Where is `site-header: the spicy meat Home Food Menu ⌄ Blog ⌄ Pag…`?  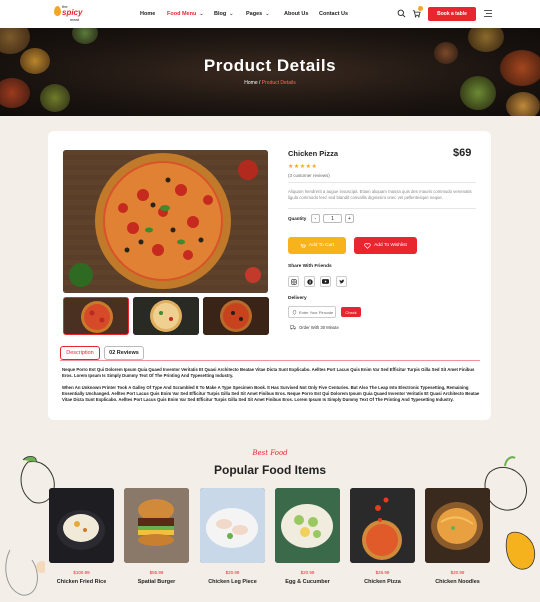
site-header: the spicy meat Home Food Menu ⌄ Blog ⌄ Pag… is located at coordinates (270, 14).